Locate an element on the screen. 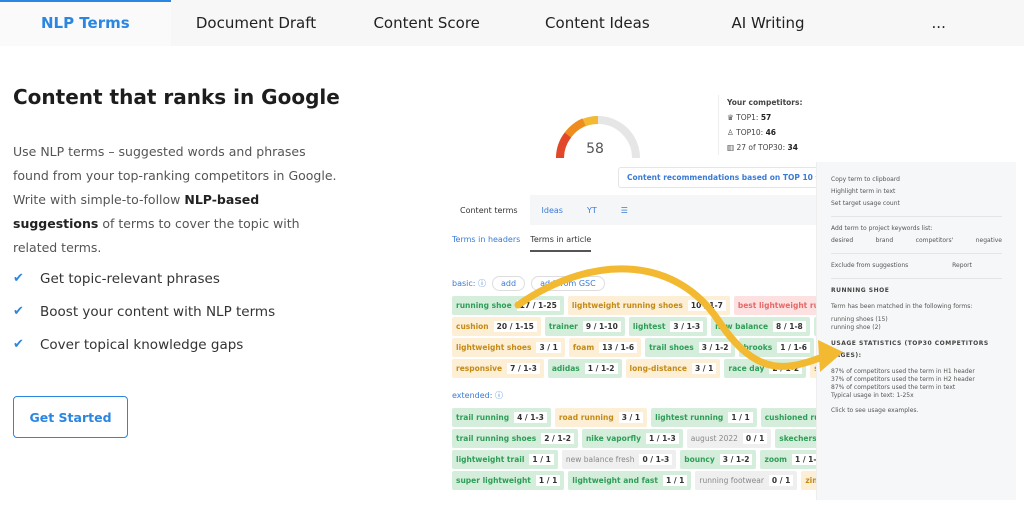 Image resolution: width=1024 pixels, height=519 pixels. term-label: running footwear is located at coordinates (731, 480).